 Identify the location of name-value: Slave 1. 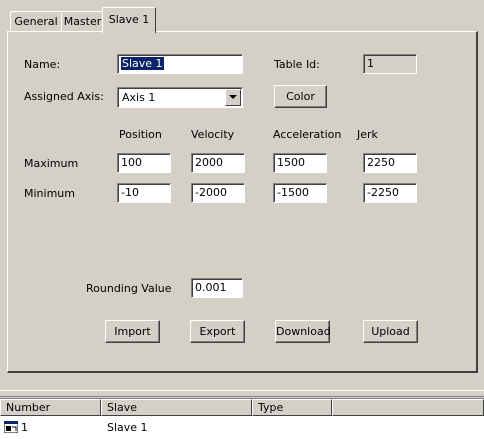
(142, 63).